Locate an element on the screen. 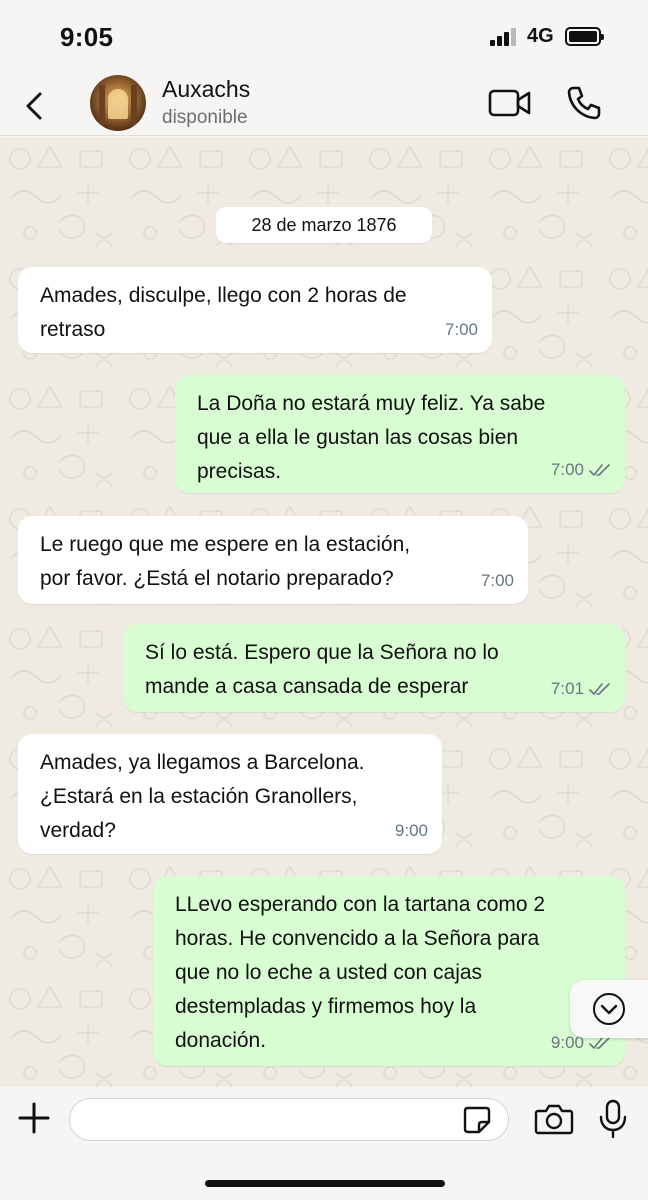 The height and width of the screenshot is (1200, 648). attach-button is located at coordinates (34, 1118).